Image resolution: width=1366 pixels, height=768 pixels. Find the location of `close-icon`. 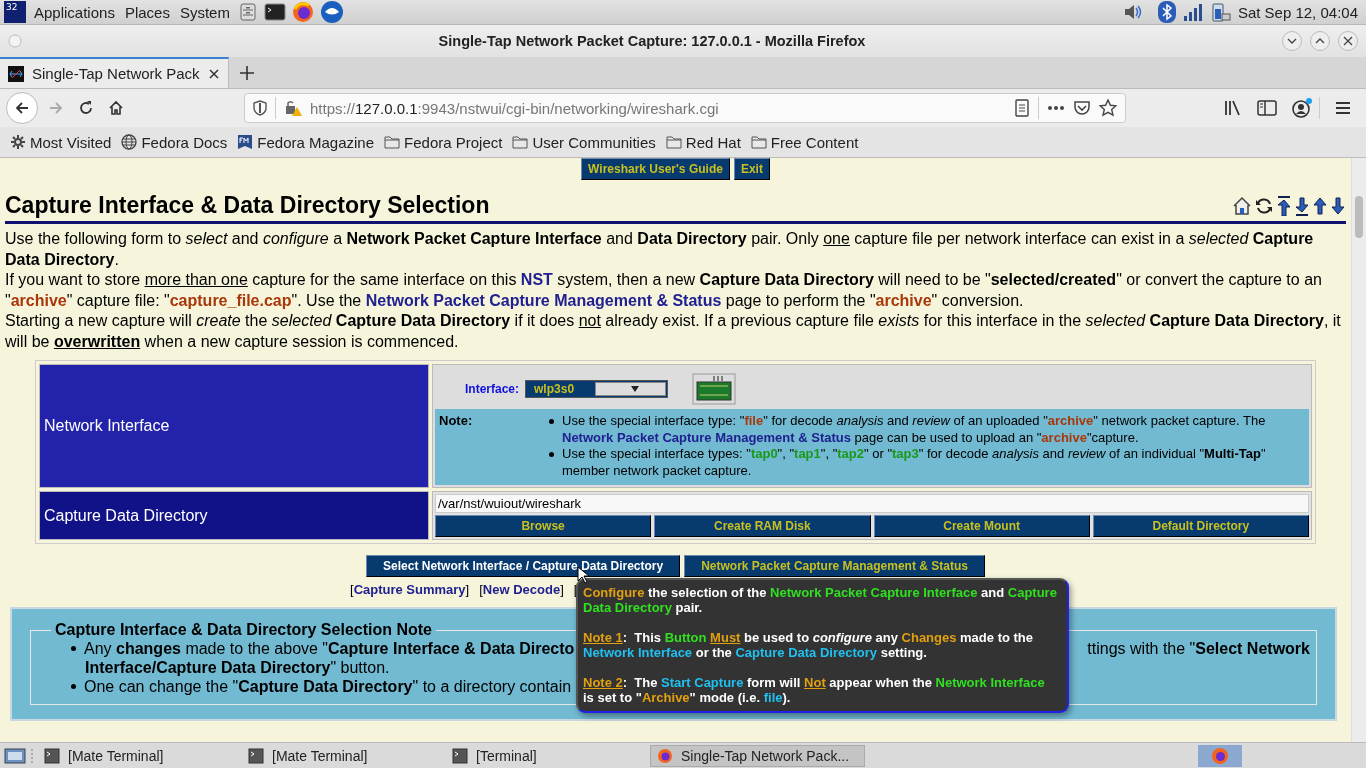

close-icon is located at coordinates (213, 73).